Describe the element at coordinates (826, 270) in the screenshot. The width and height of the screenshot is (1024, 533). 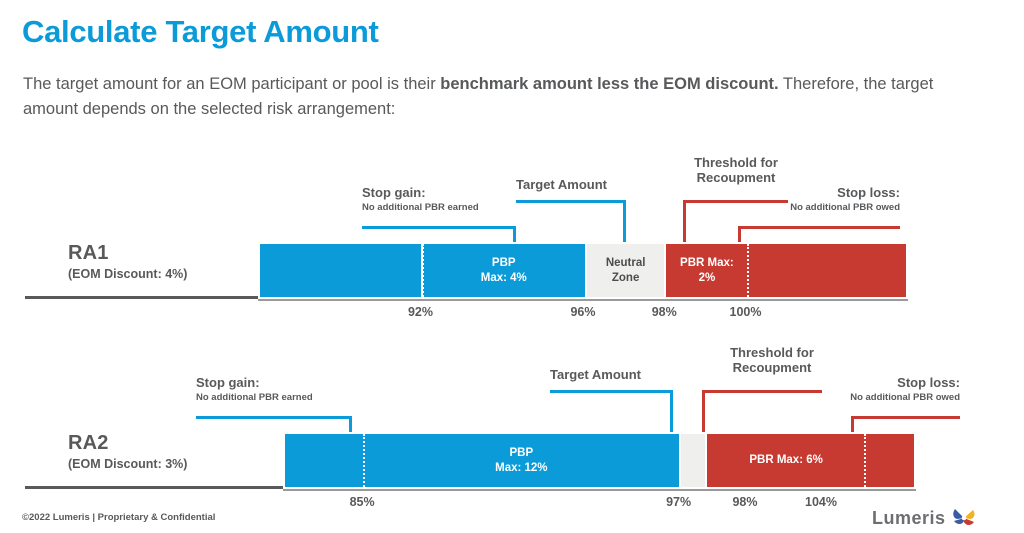
I see `ra1-segment-upper-red` at that location.